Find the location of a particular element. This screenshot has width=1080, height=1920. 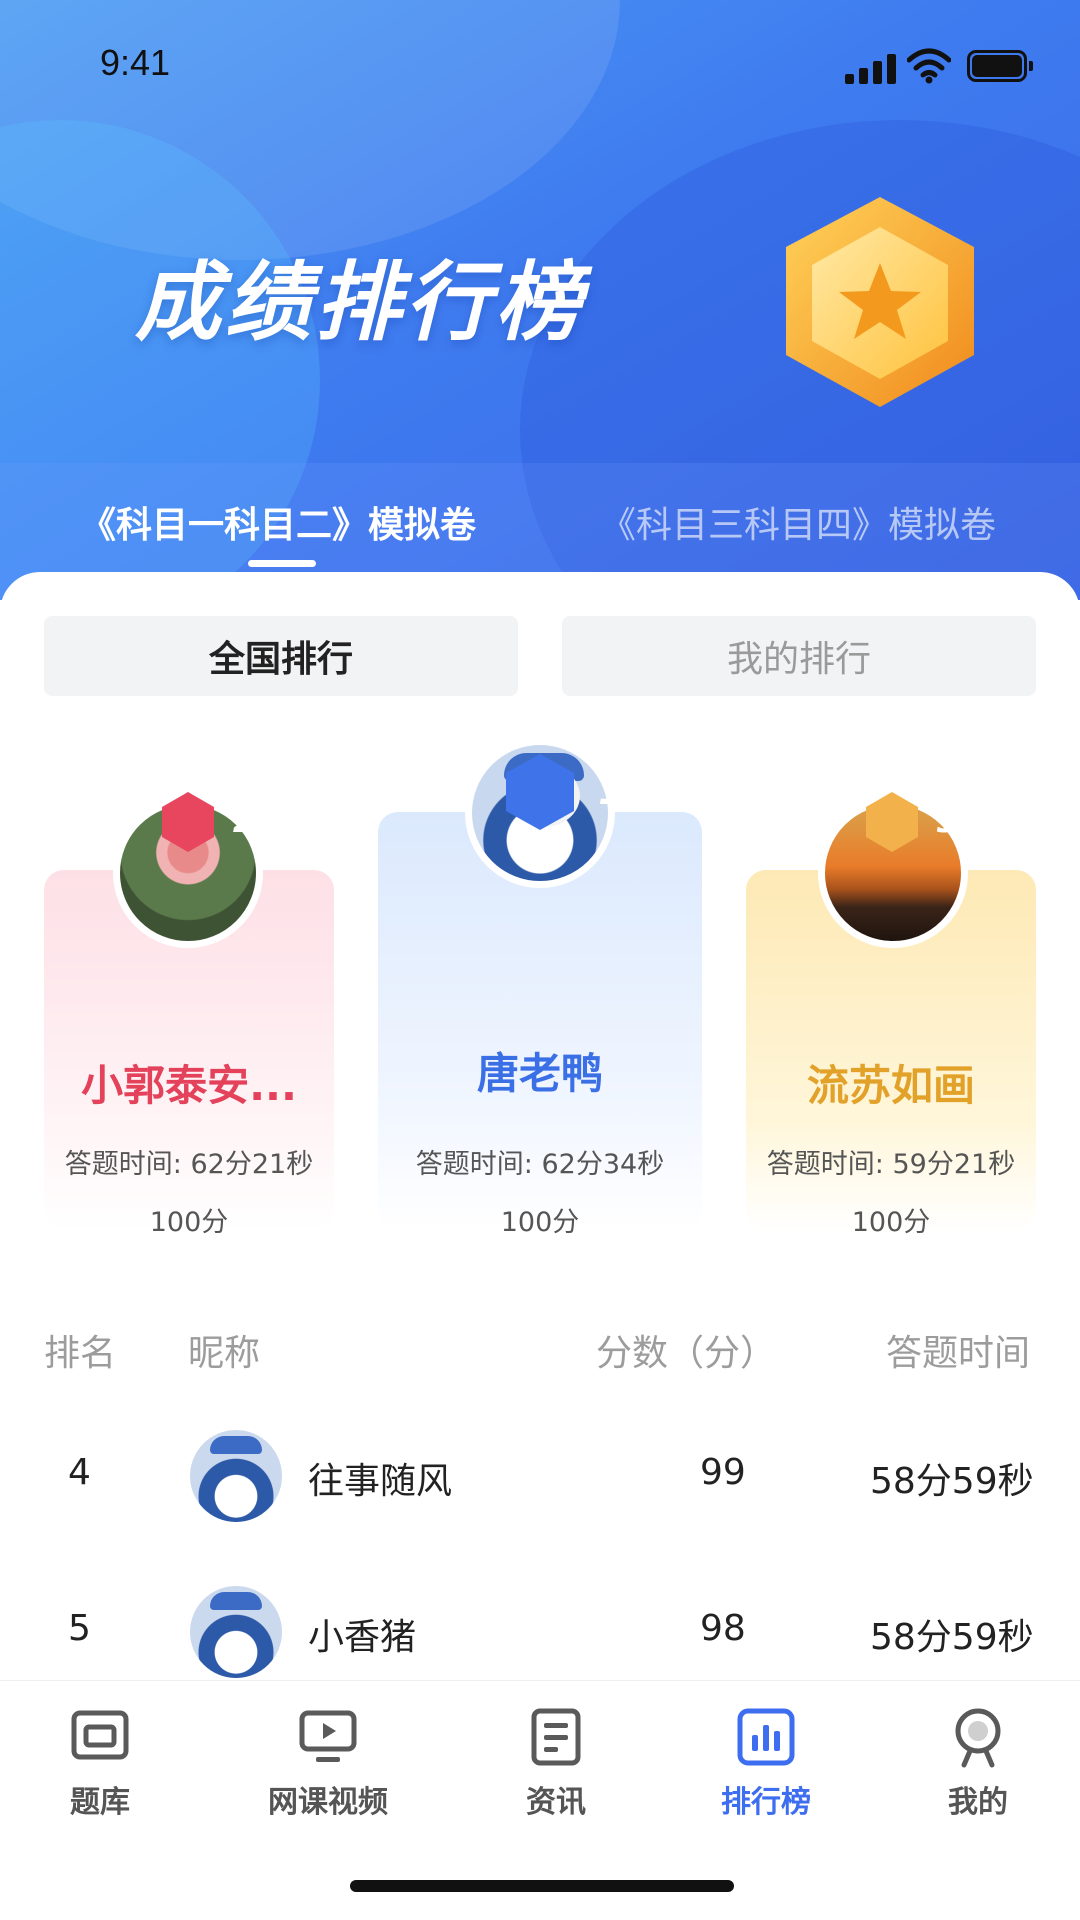

battery-icon is located at coordinates (1000, 66).